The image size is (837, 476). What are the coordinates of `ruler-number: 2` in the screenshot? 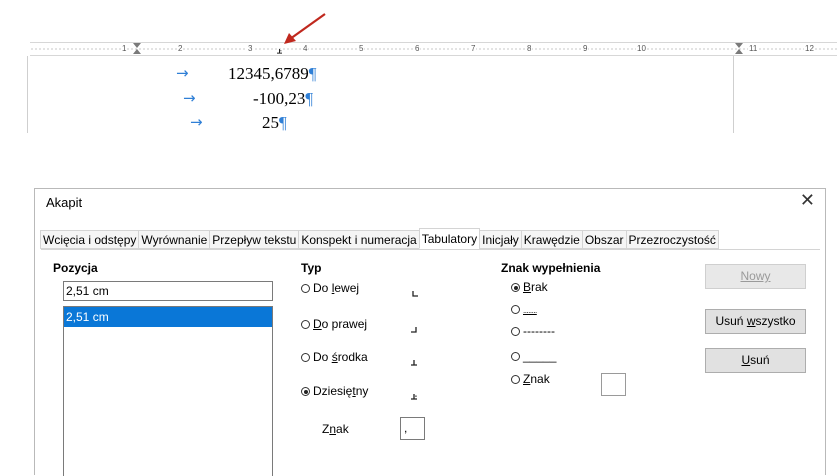 It's located at (180, 49).